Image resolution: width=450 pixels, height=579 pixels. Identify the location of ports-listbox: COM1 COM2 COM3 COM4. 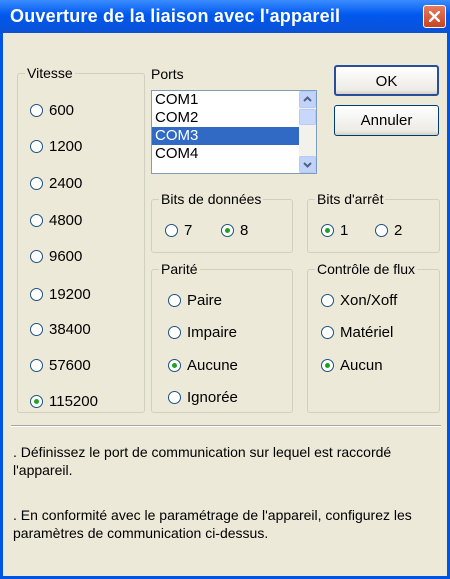
(234, 132).